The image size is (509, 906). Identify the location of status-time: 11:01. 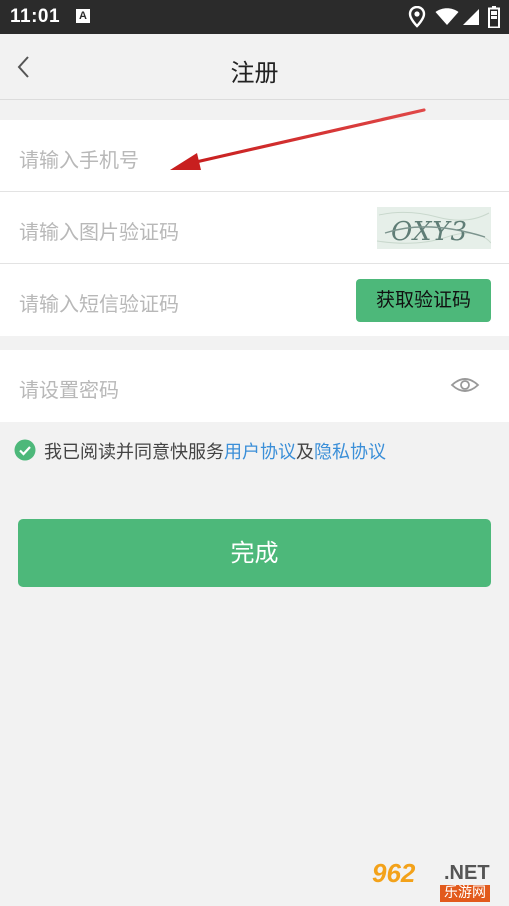
(35, 16).